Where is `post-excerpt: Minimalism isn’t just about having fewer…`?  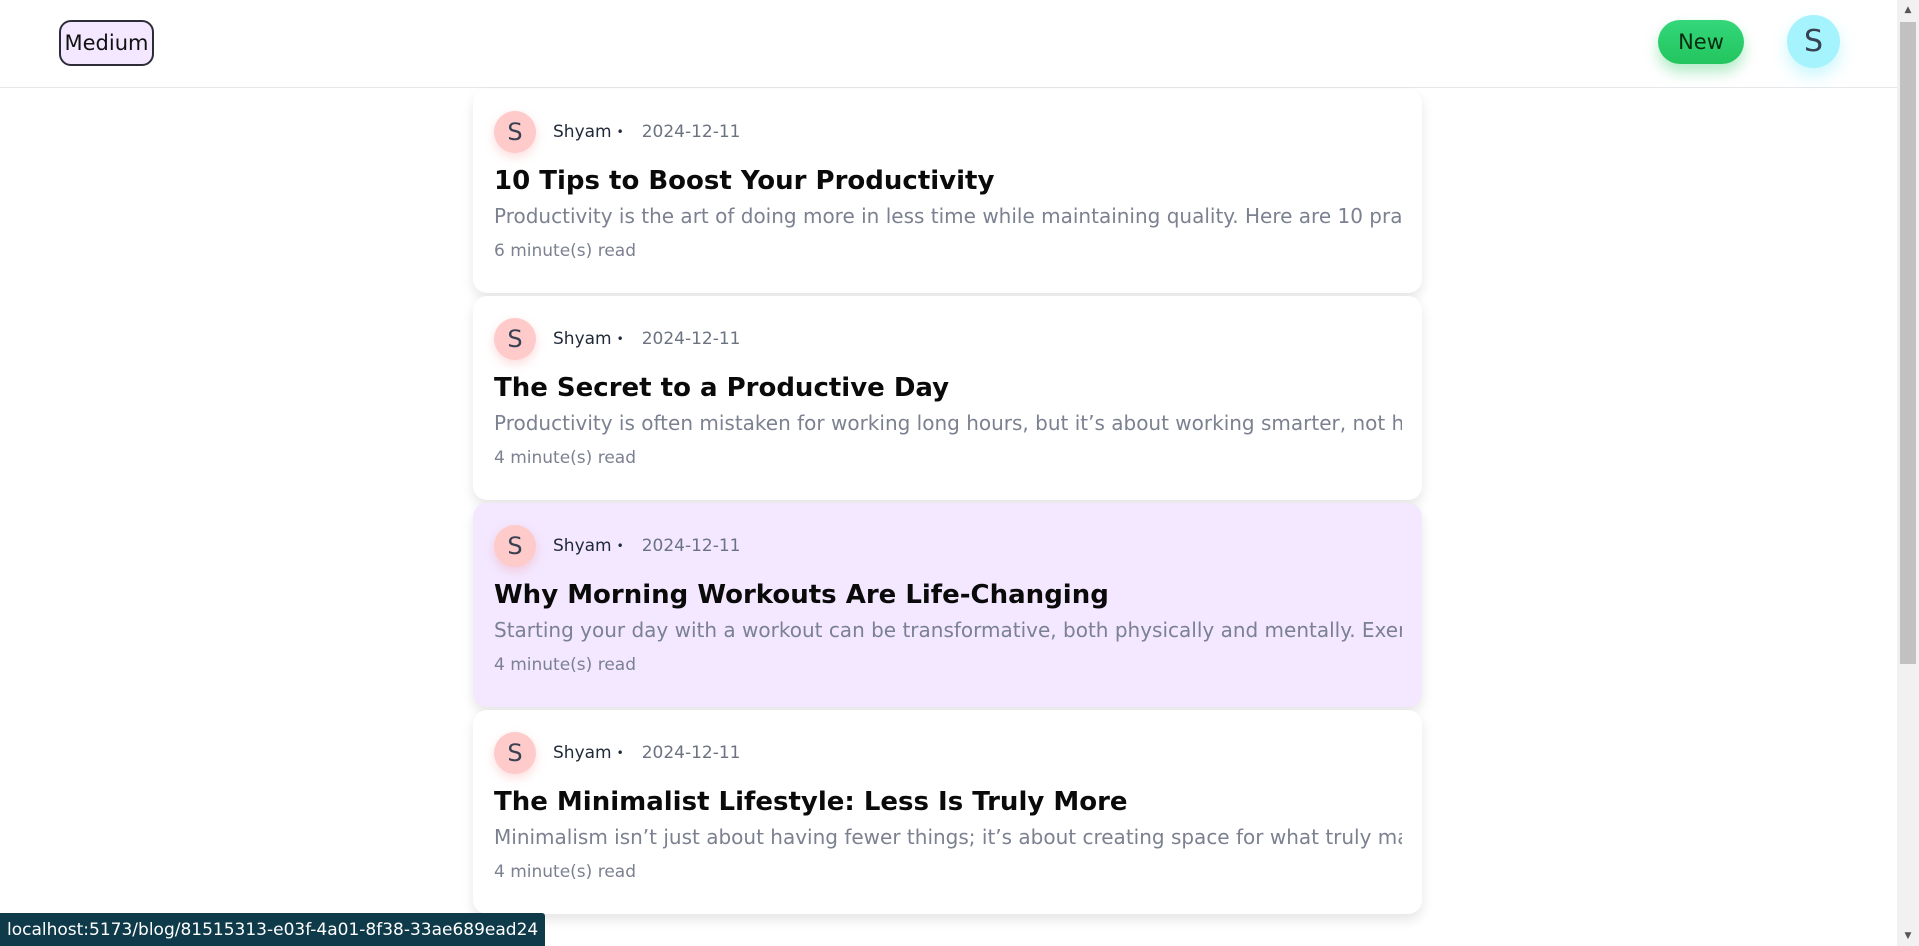 post-excerpt: Minimalism isn’t just about having fewer… is located at coordinates (948, 837).